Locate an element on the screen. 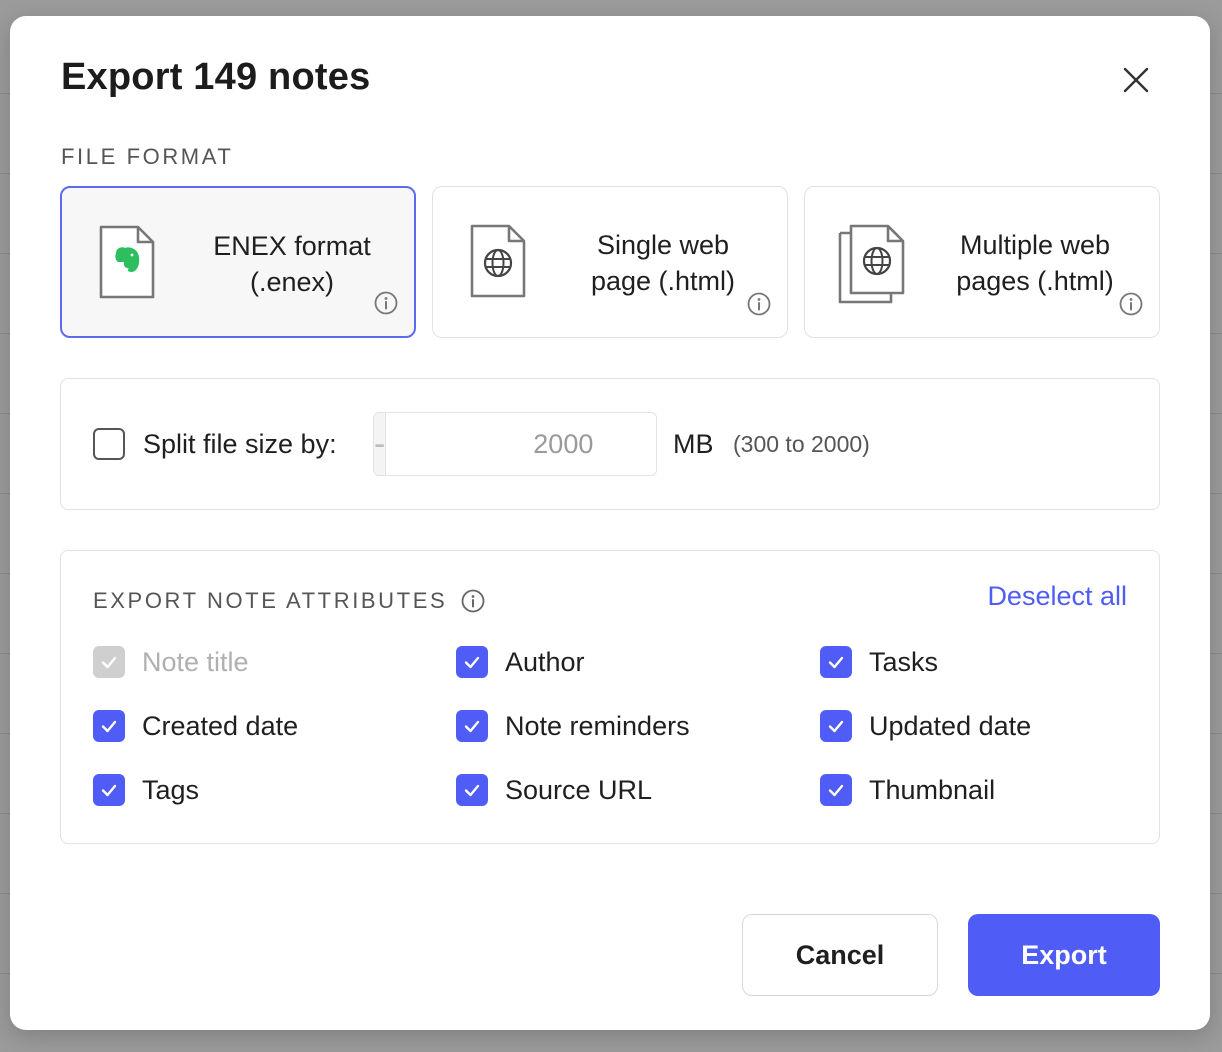  attribute-label: Thumbnail is located at coordinates (932, 789).